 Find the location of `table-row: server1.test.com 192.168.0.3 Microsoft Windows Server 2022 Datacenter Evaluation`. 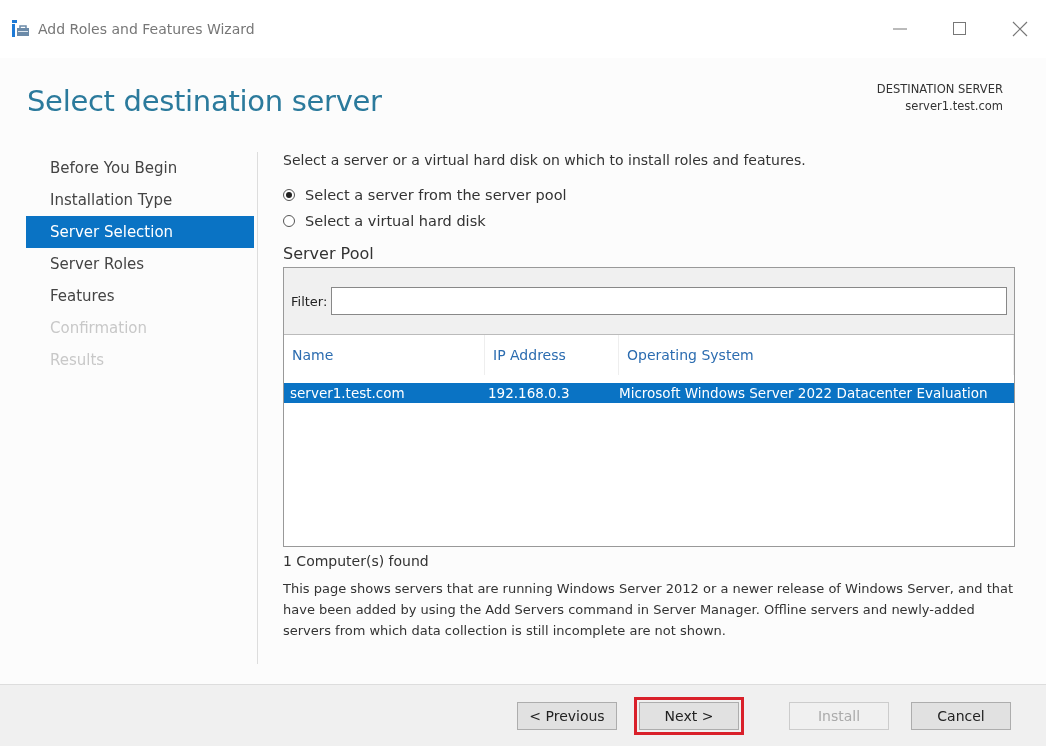

table-row: server1.test.com 192.168.0.3 Microsoft Windows Server 2022 Datacenter Evaluation is located at coordinates (649, 393).